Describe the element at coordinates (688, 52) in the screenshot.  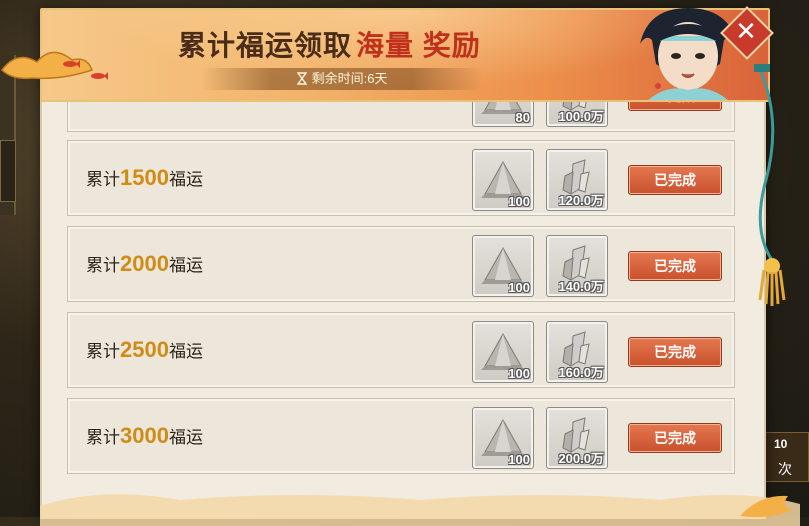
I see `character-portrait` at that location.